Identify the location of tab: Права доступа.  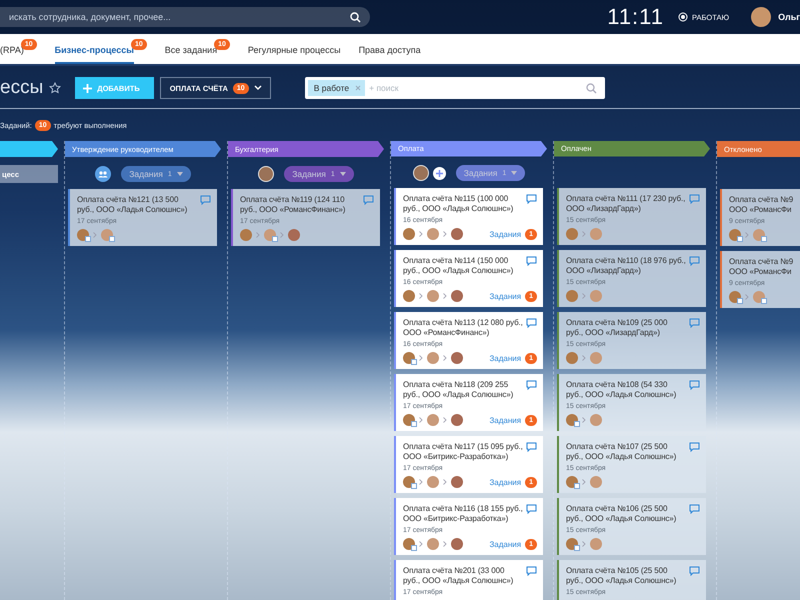
(389, 49).